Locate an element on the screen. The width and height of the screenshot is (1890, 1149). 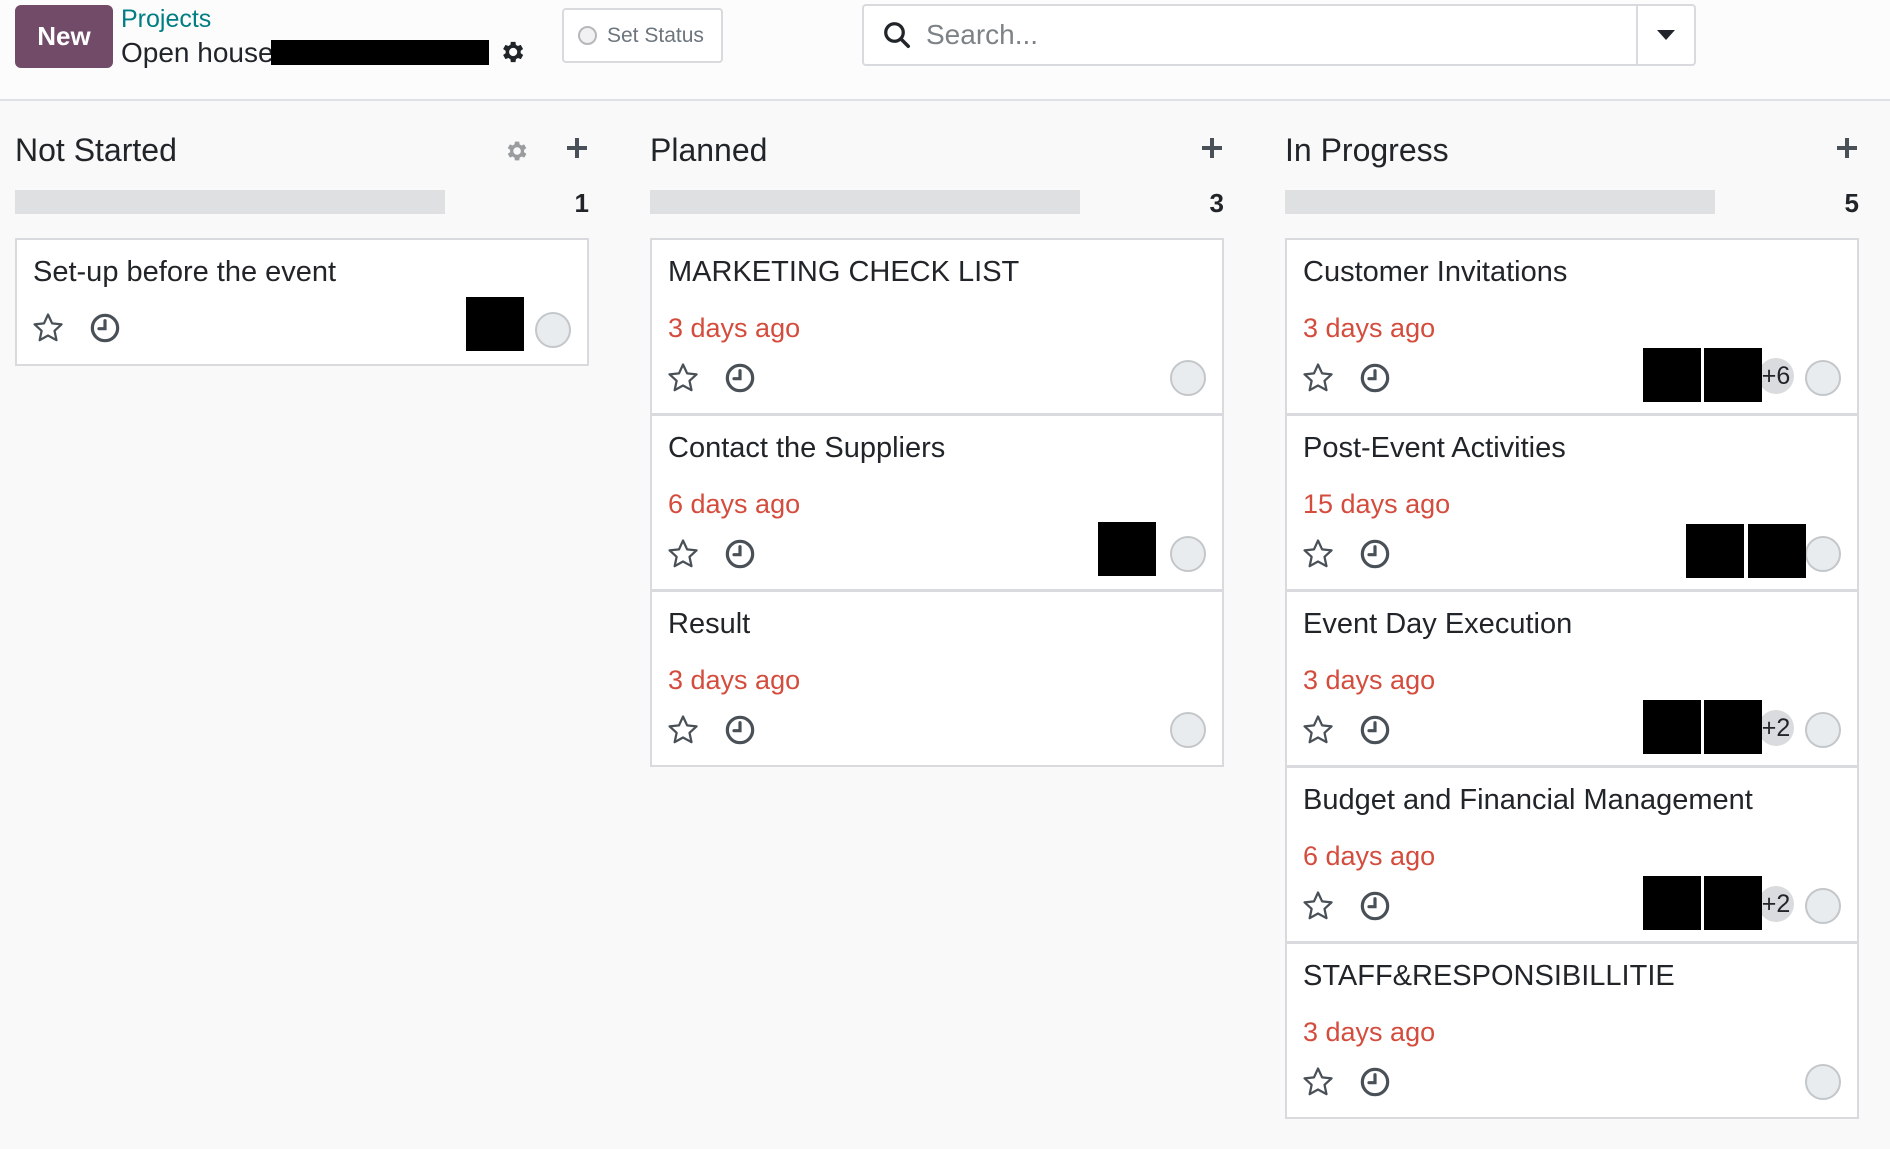
breadcrumb-current: Open house is located at coordinates (197, 52).